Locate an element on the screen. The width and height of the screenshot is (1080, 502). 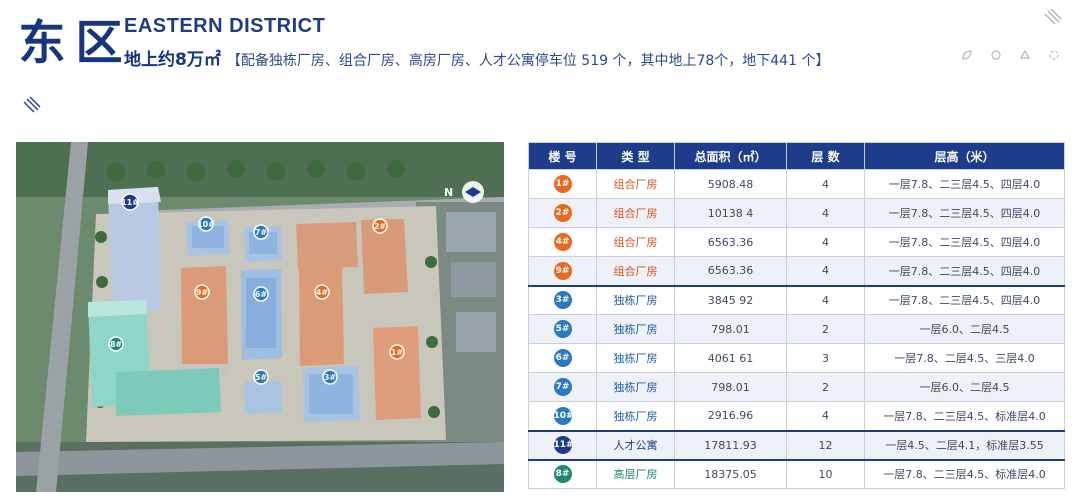
table-row: 1# 组合厂房 5908.48 4 一层7.8、二三层4.5、四层4.0 is located at coordinates (796, 184).